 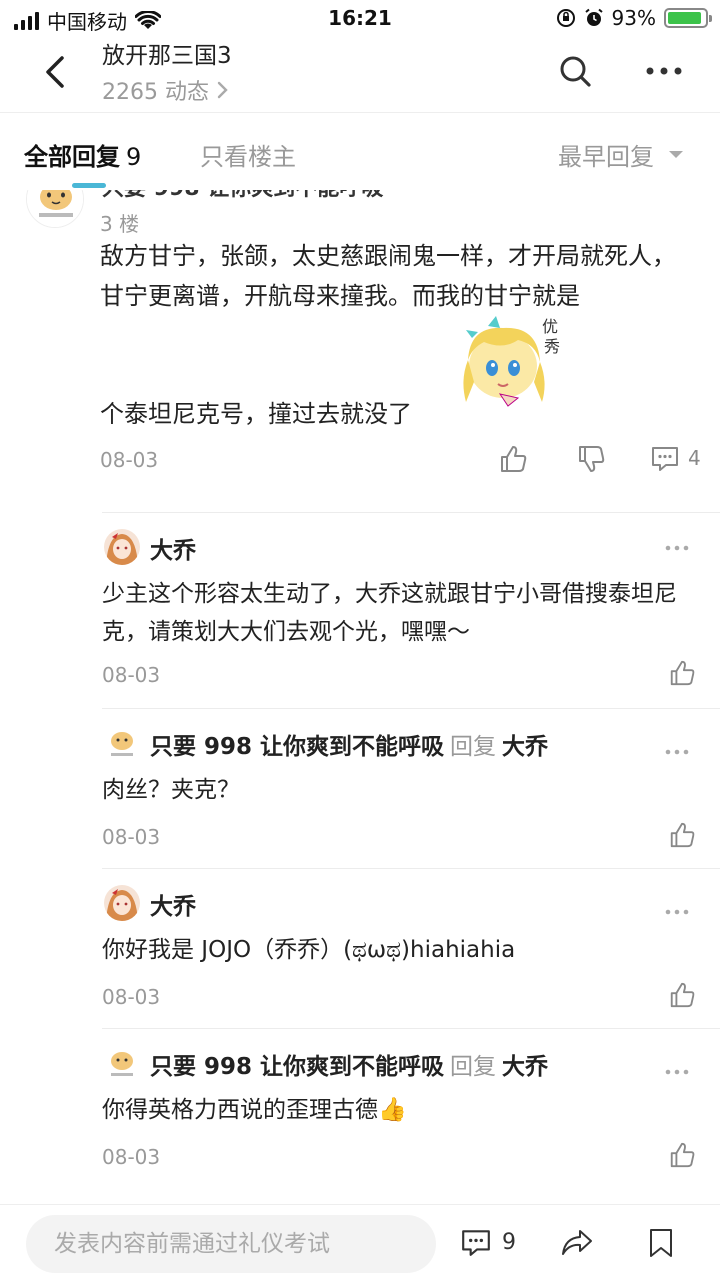 I want to click on caret-down-icon, so click(x=676, y=154).